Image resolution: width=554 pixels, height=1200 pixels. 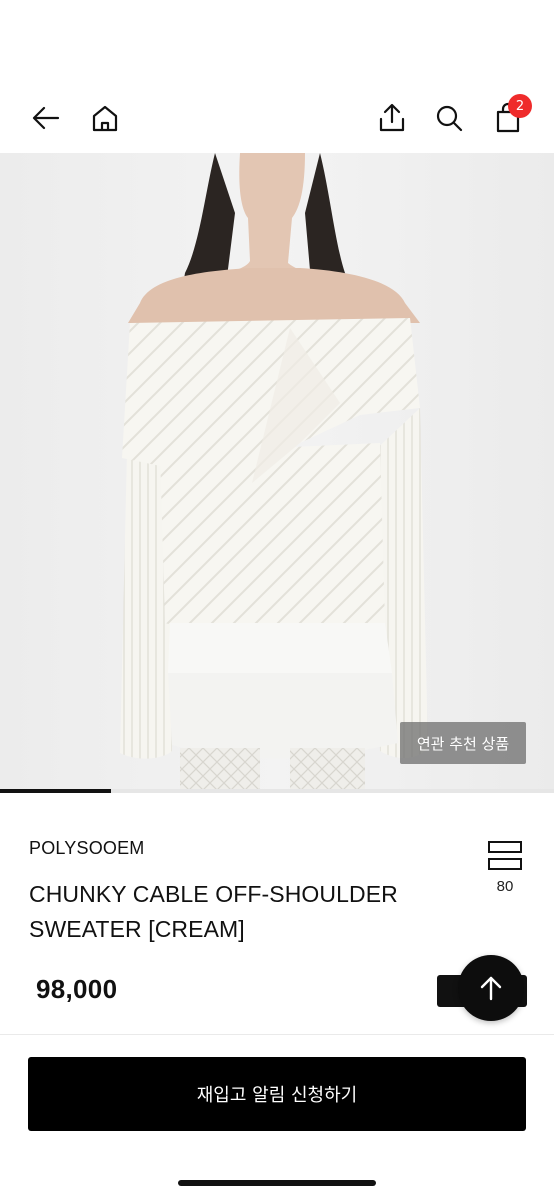 I want to click on share-button, so click(x=392, y=118).